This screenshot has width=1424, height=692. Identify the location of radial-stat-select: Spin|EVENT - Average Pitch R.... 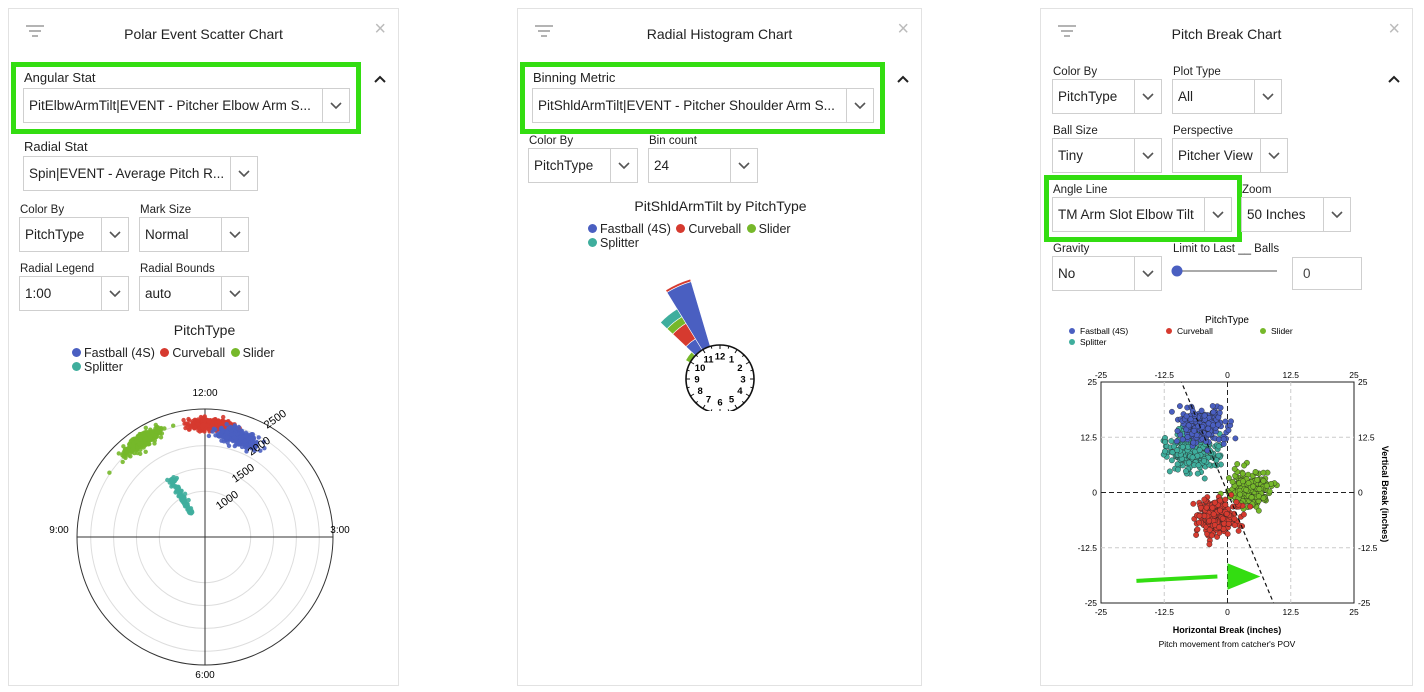
(140, 173).